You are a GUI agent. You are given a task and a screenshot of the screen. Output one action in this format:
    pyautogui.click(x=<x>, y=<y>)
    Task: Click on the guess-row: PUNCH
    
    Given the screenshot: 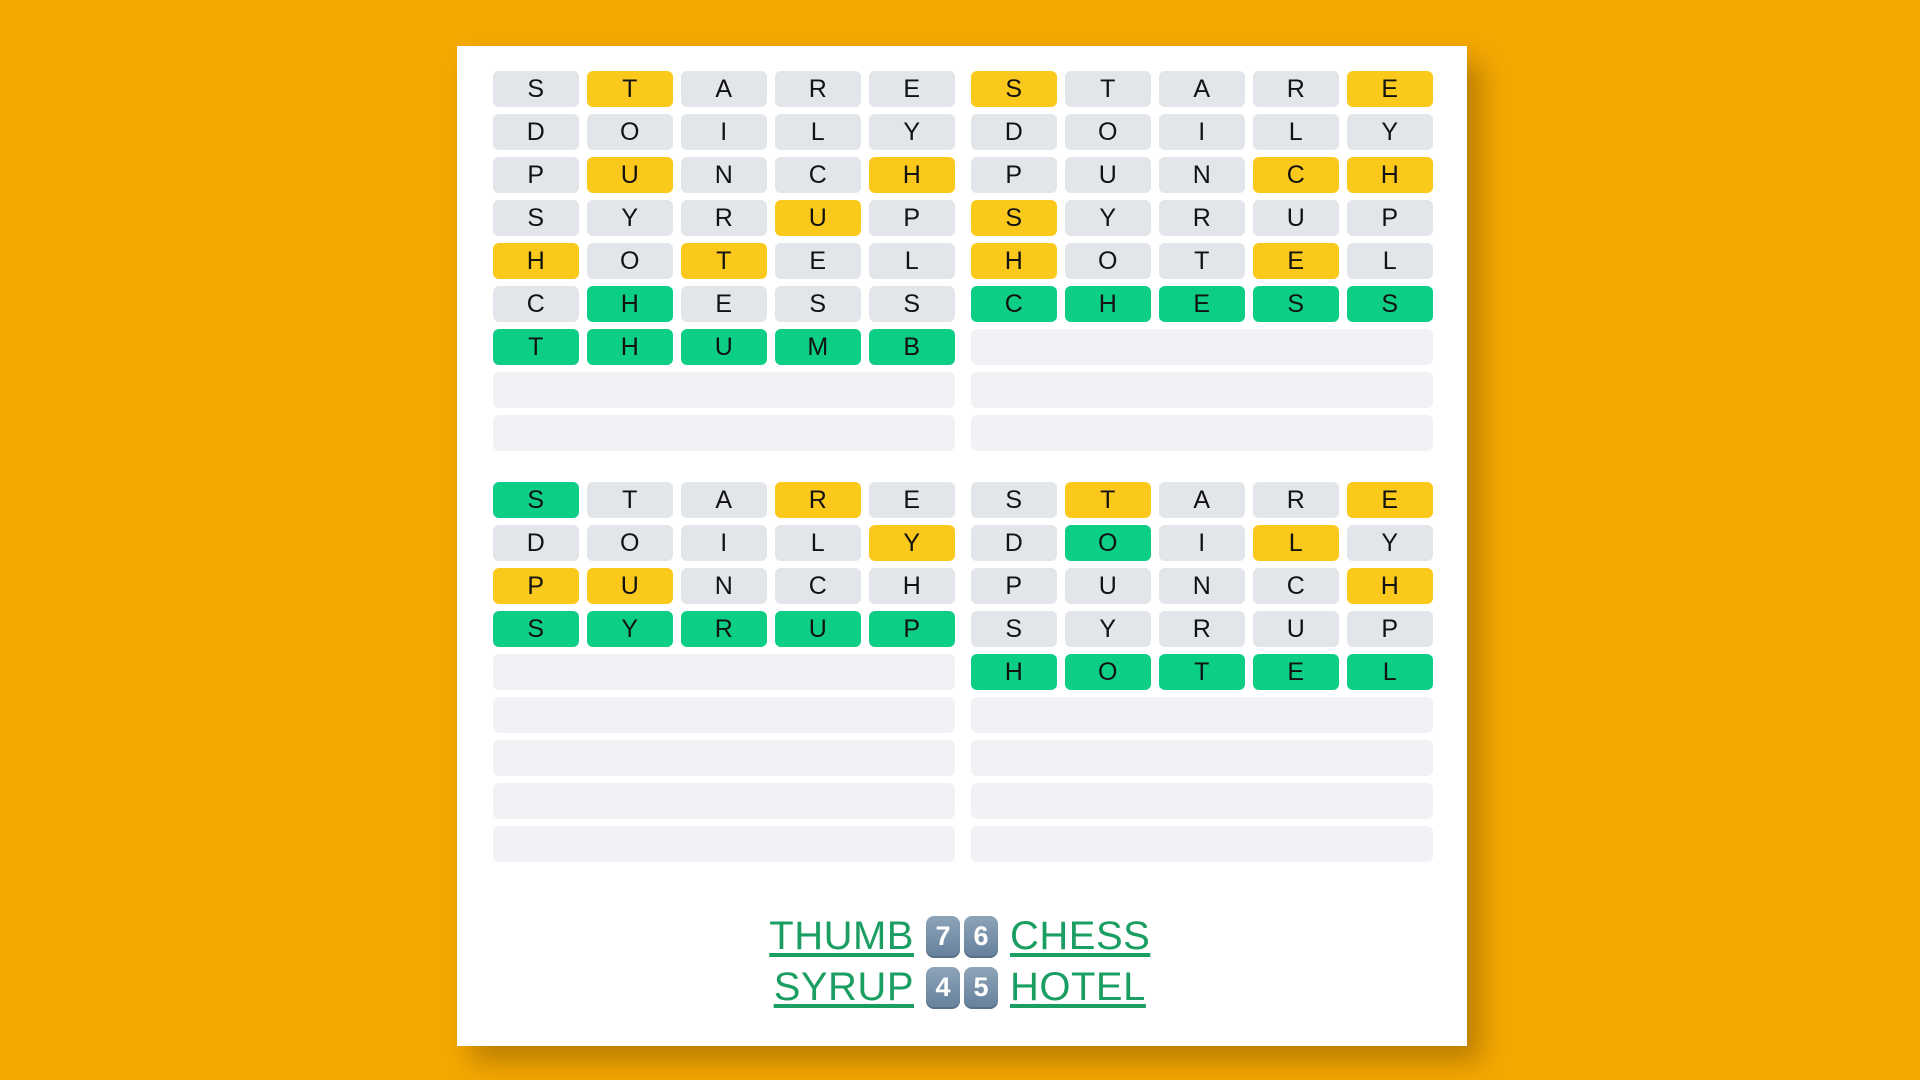 What is the action you would take?
    pyautogui.click(x=1202, y=586)
    